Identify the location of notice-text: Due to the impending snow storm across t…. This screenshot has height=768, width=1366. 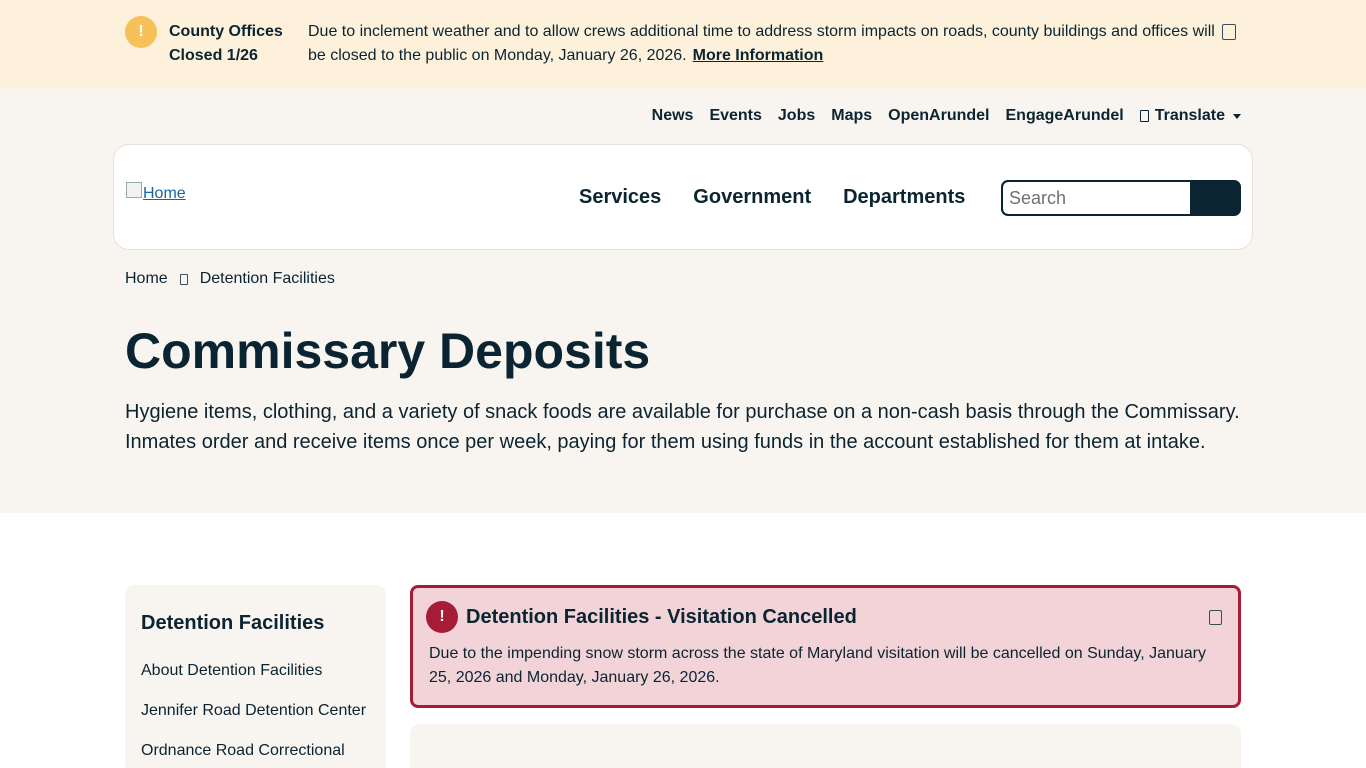
(817, 665).